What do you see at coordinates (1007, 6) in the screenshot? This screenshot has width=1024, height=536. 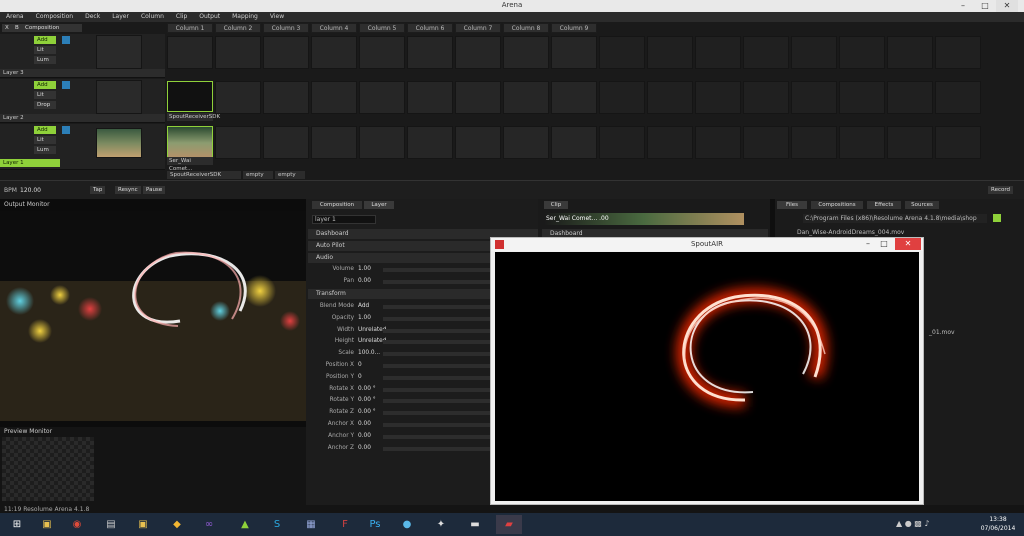 I see `close-icon: ✕` at bounding box center [1007, 6].